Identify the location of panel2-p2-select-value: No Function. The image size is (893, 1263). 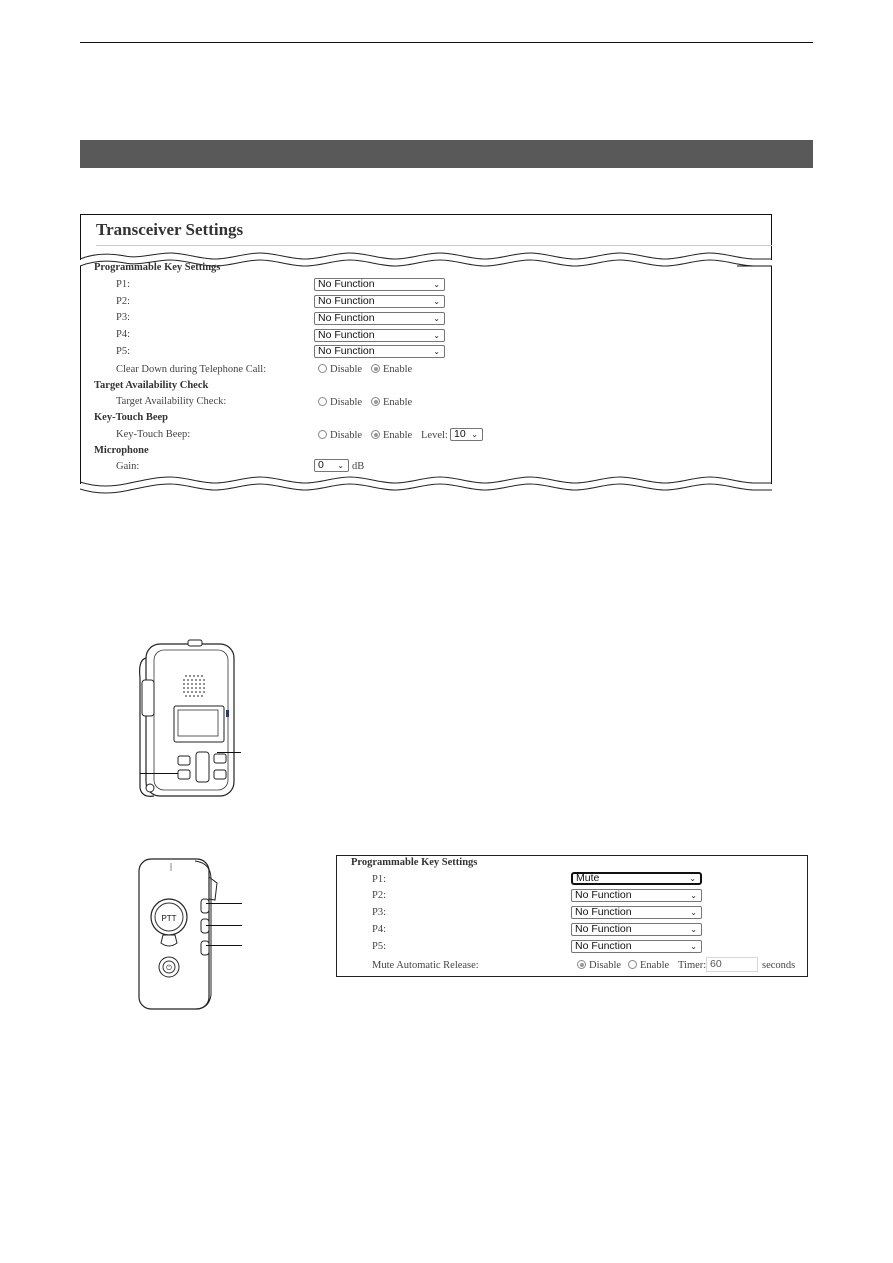
(603, 895).